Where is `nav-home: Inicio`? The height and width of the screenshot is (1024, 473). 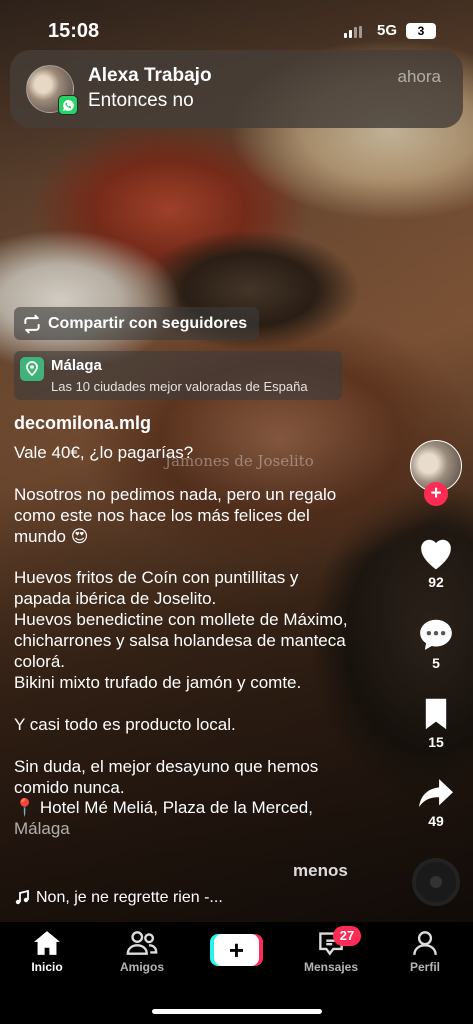 nav-home: Inicio is located at coordinates (47, 952).